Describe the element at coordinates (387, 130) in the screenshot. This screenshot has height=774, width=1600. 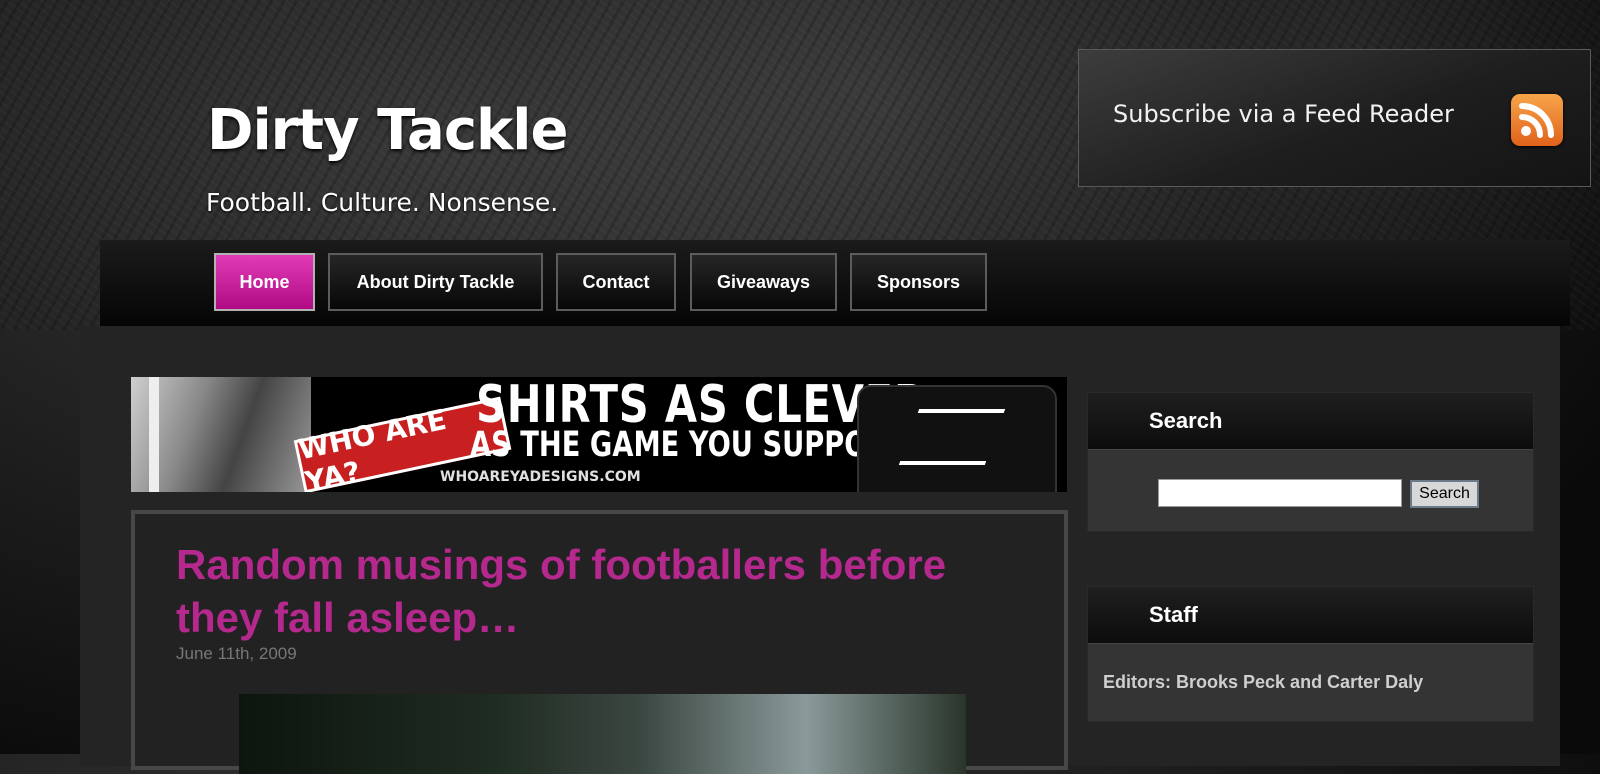
I see `site-title: Dirty Tackle` at that location.